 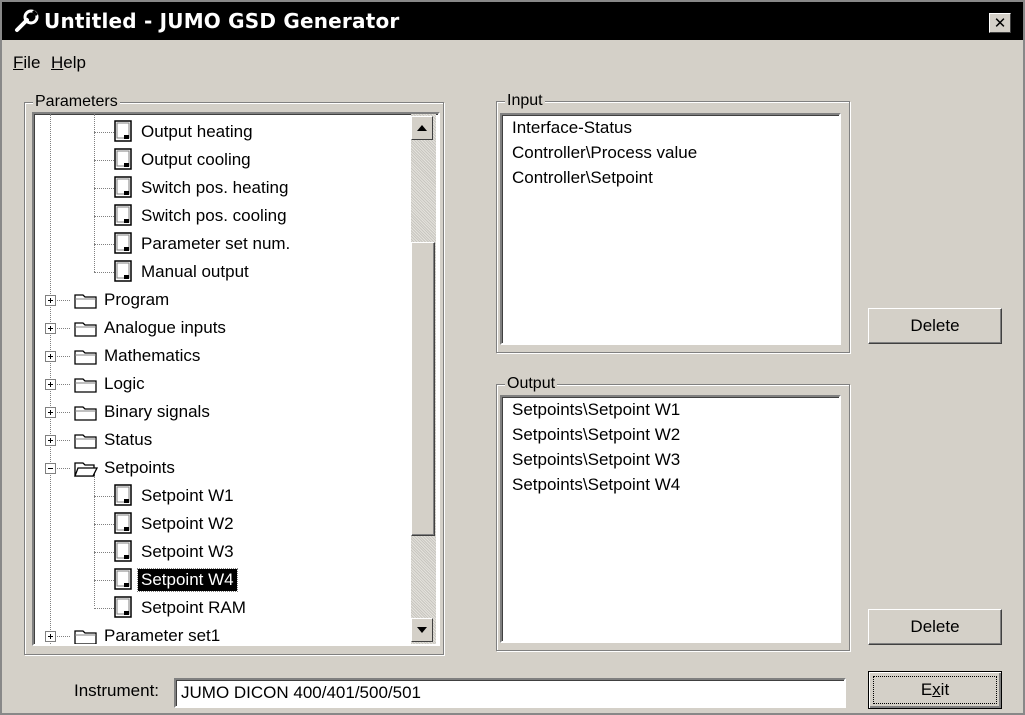 I want to click on tree-item-label: Output cooling, so click(x=196, y=159).